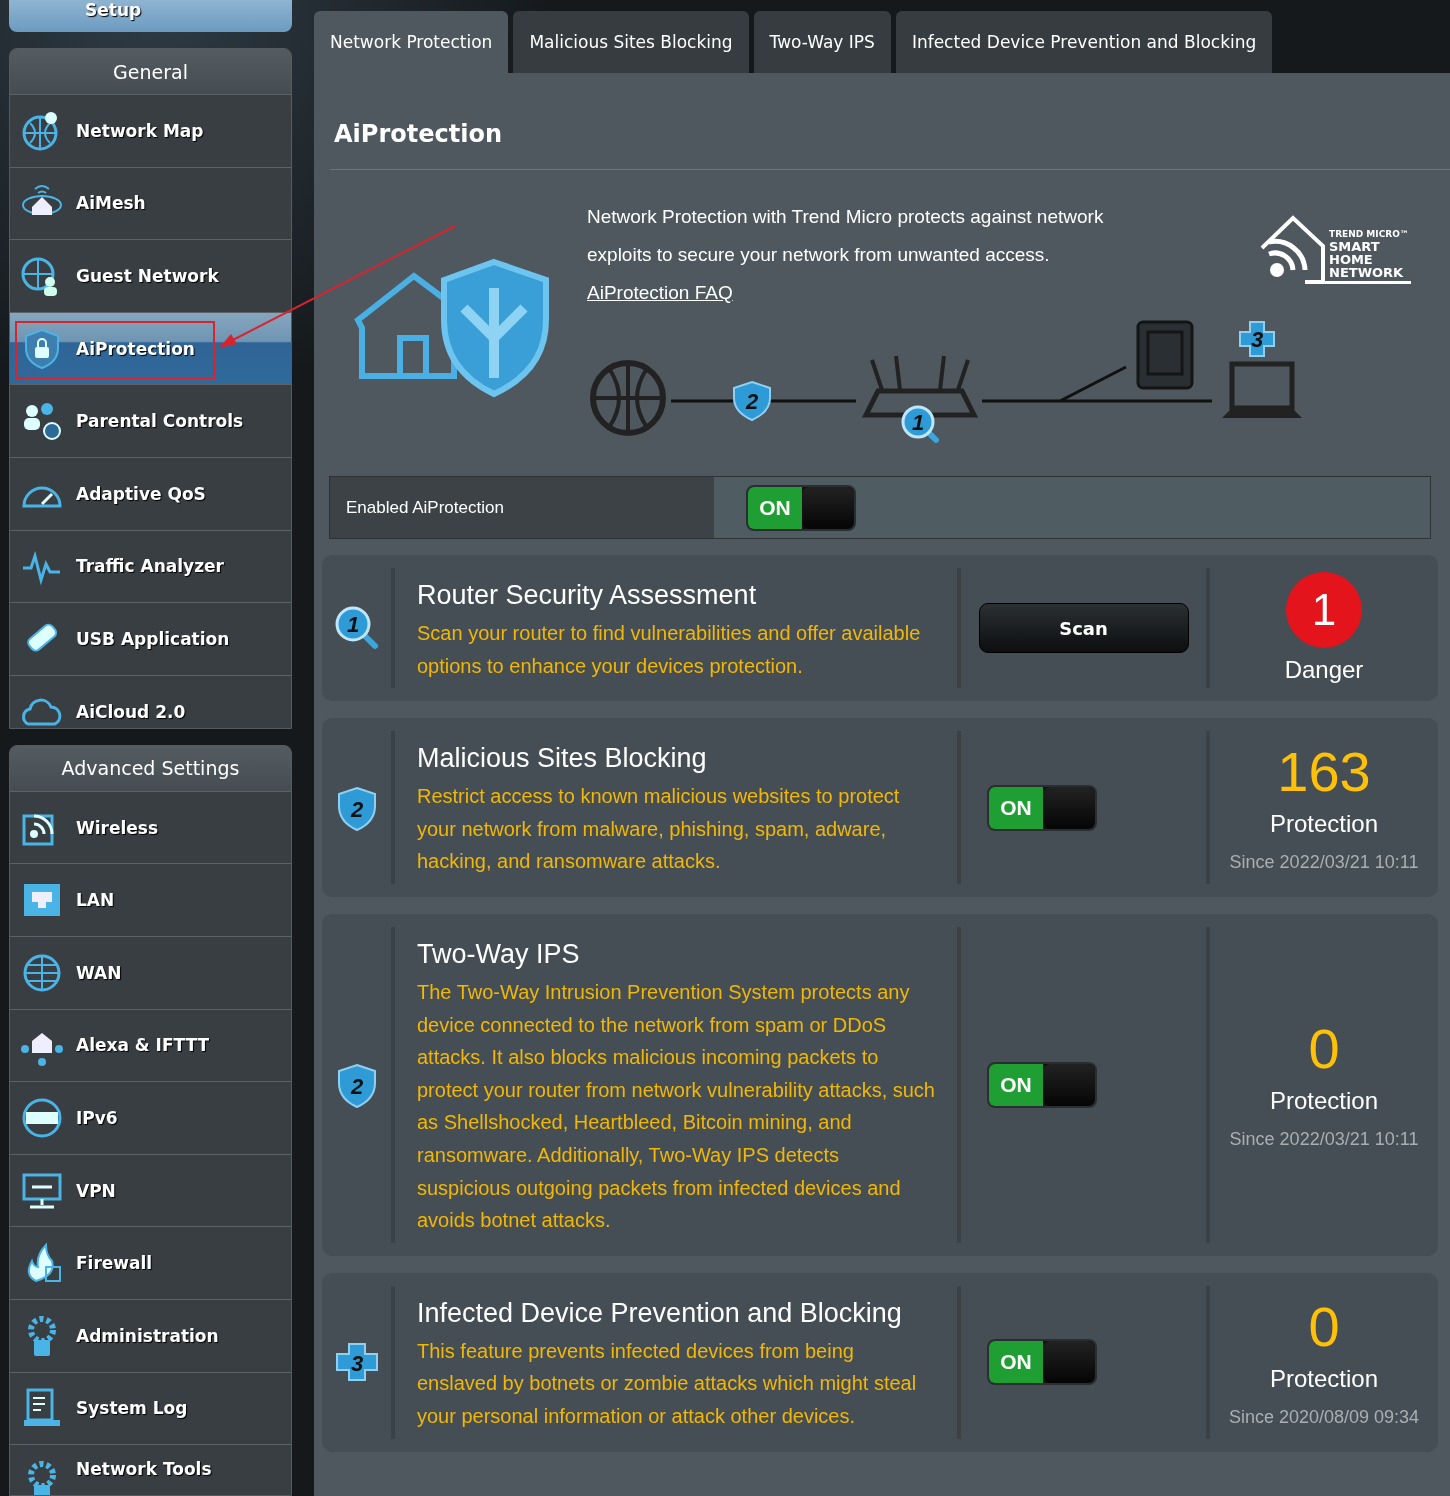 The image size is (1450, 1496). I want to click on logo-wordmark: TREND MICRO™ SMART HOME NETWORK, so click(1368, 256).